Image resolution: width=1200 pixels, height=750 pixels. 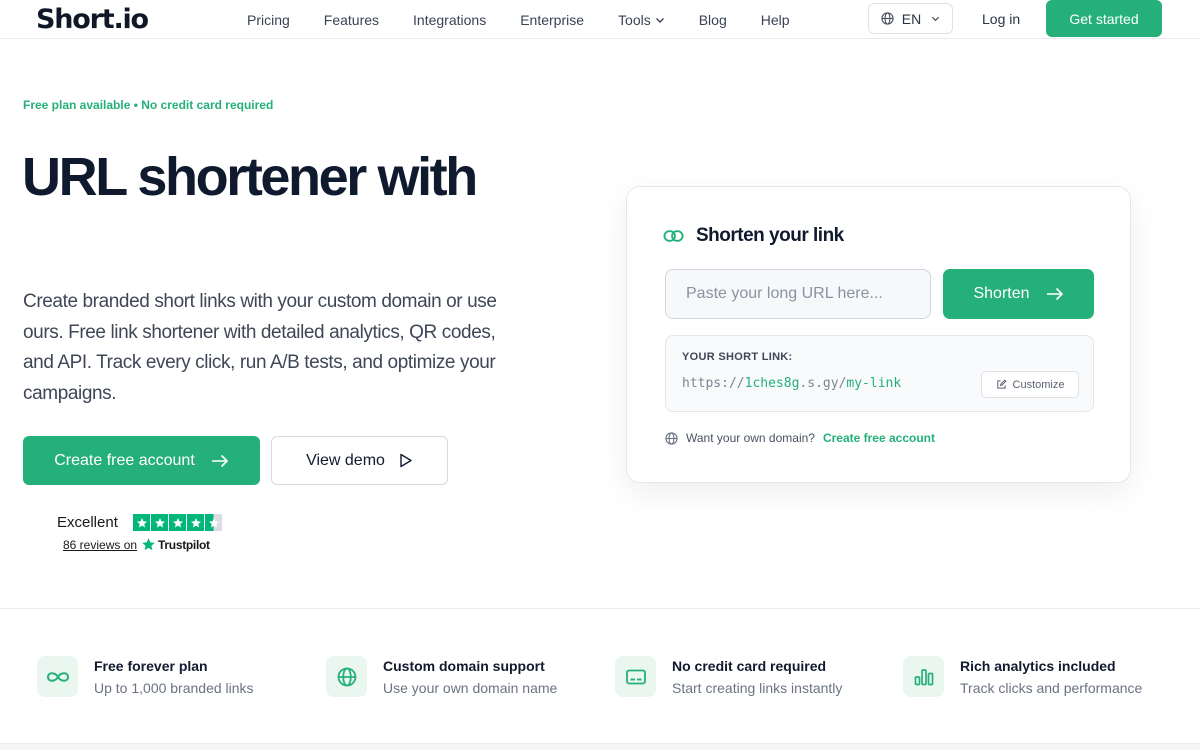 I want to click on card-title: Shorten your link, so click(x=753, y=236).